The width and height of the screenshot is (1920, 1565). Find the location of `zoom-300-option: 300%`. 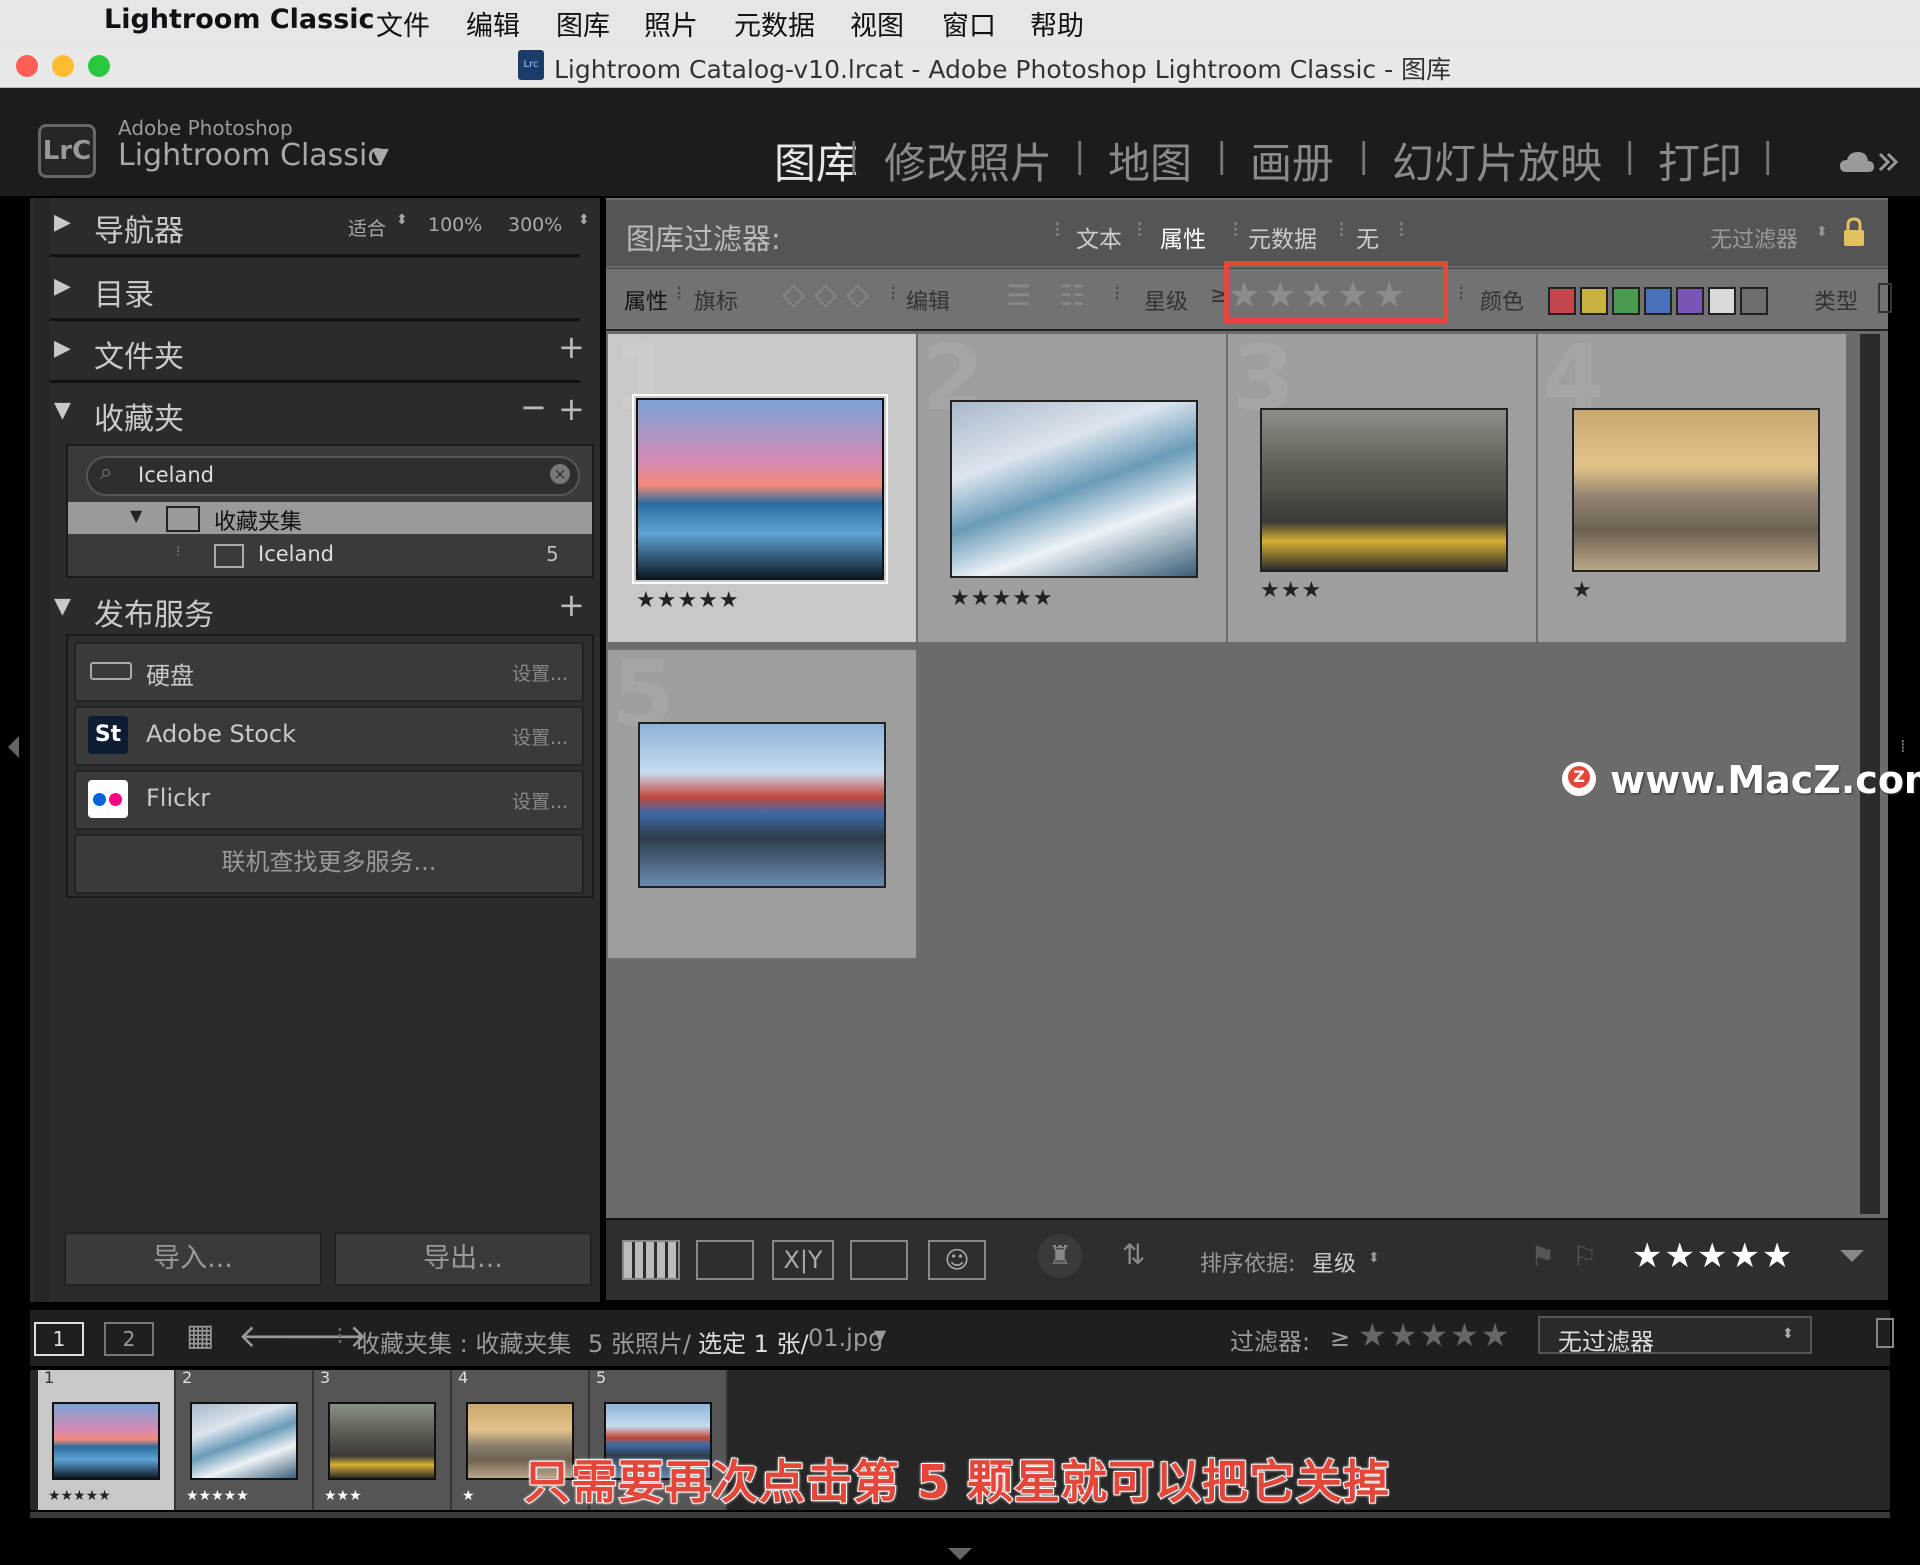

zoom-300-option: 300% is located at coordinates (535, 225).